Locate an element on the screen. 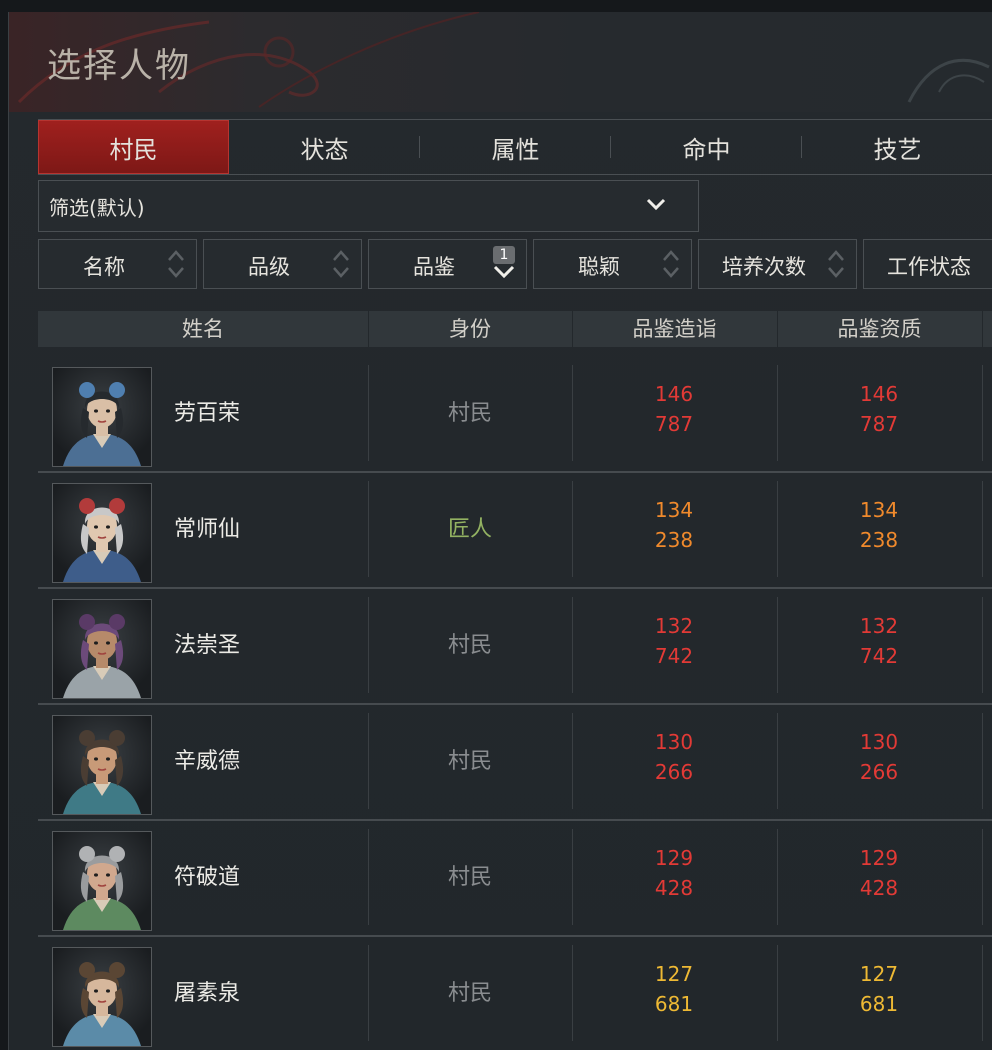 This screenshot has height=1050, width=992. appraisal-skill-max: 787 is located at coordinates (674, 424).